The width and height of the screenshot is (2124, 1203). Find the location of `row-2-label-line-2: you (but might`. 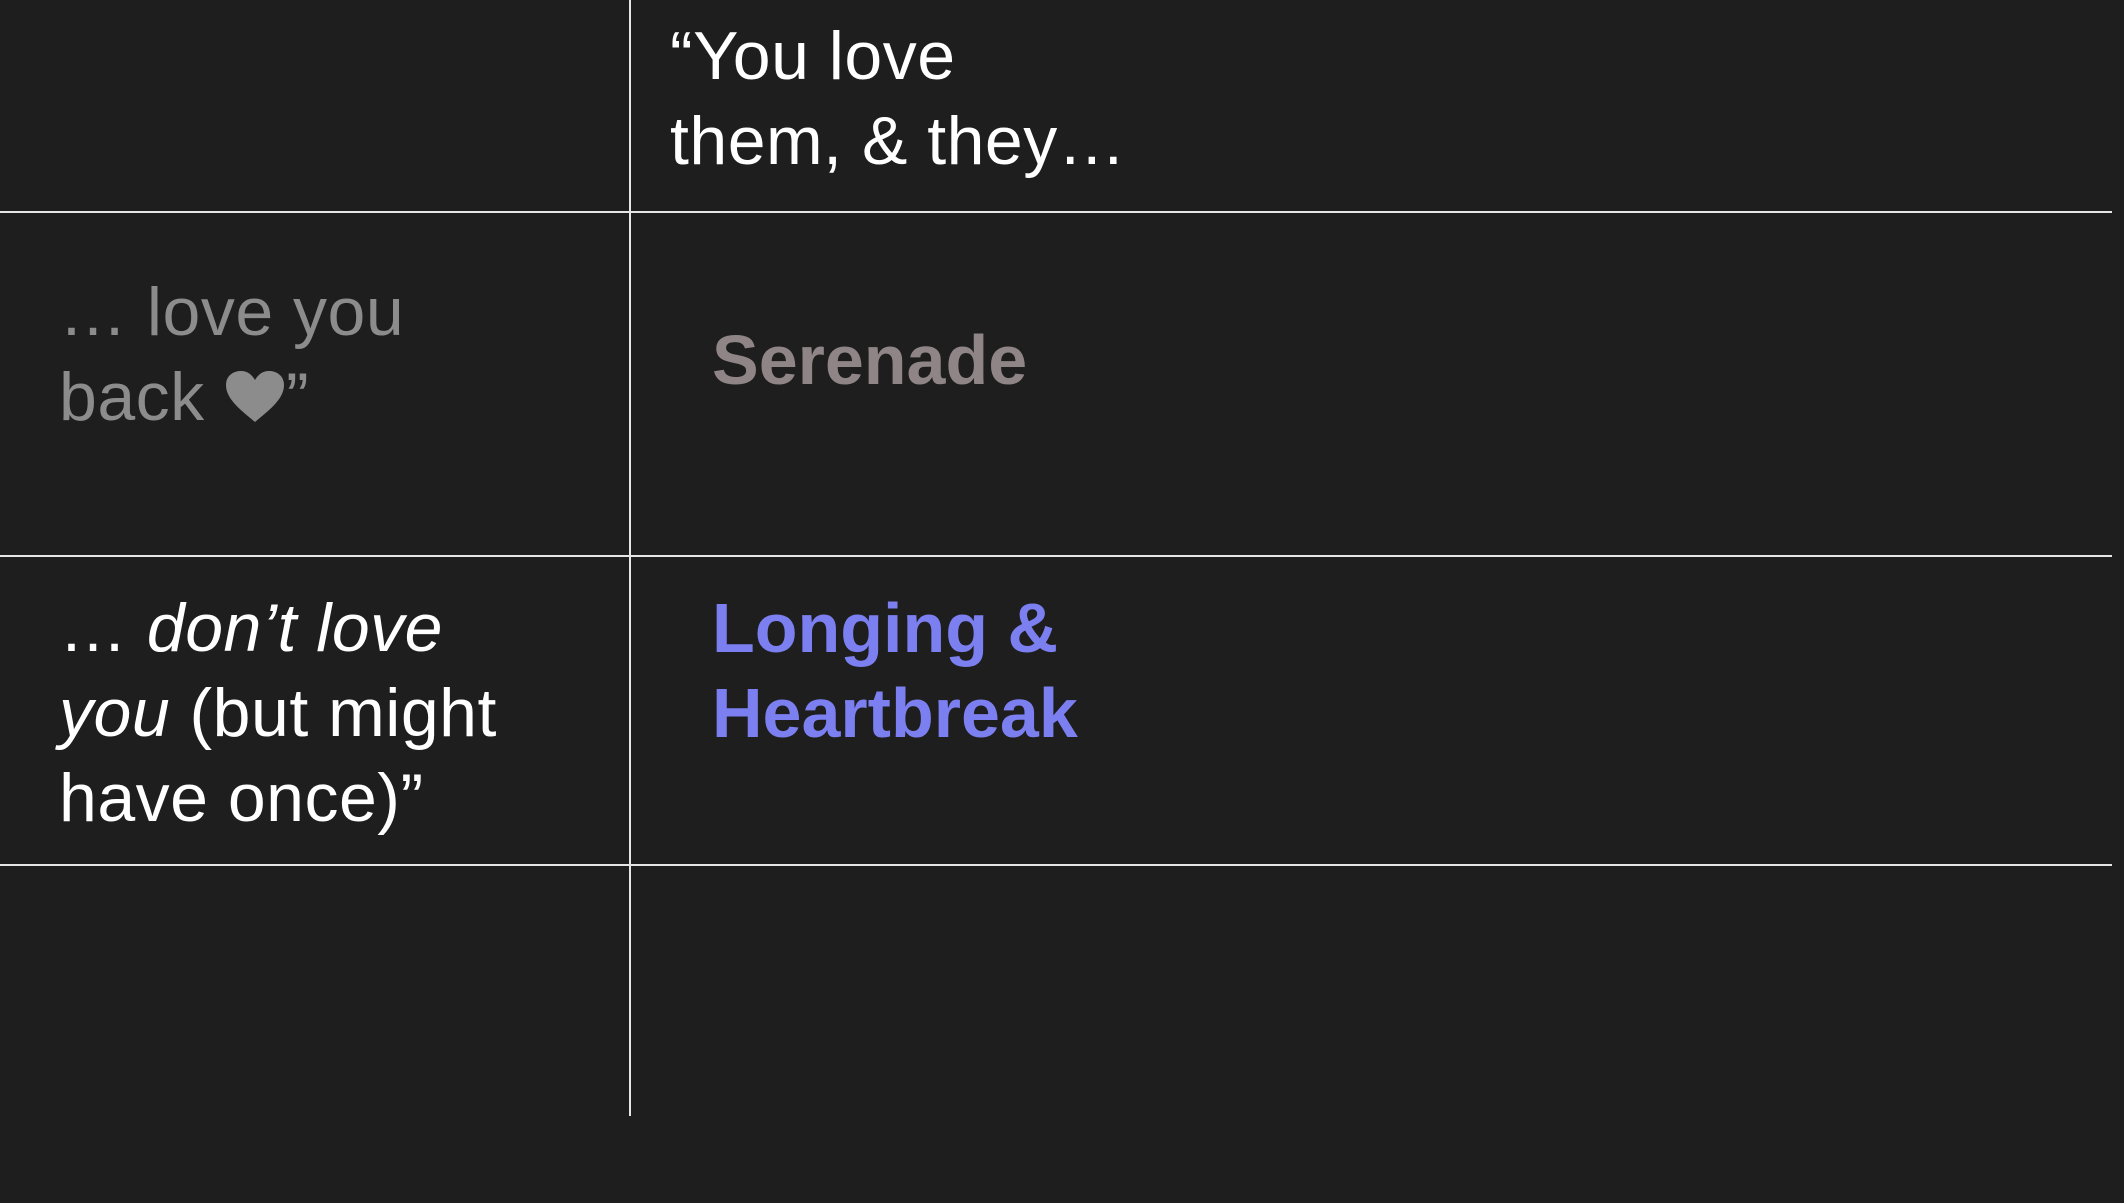

row-2-label-line-2: you (but might is located at coordinates (278, 713).